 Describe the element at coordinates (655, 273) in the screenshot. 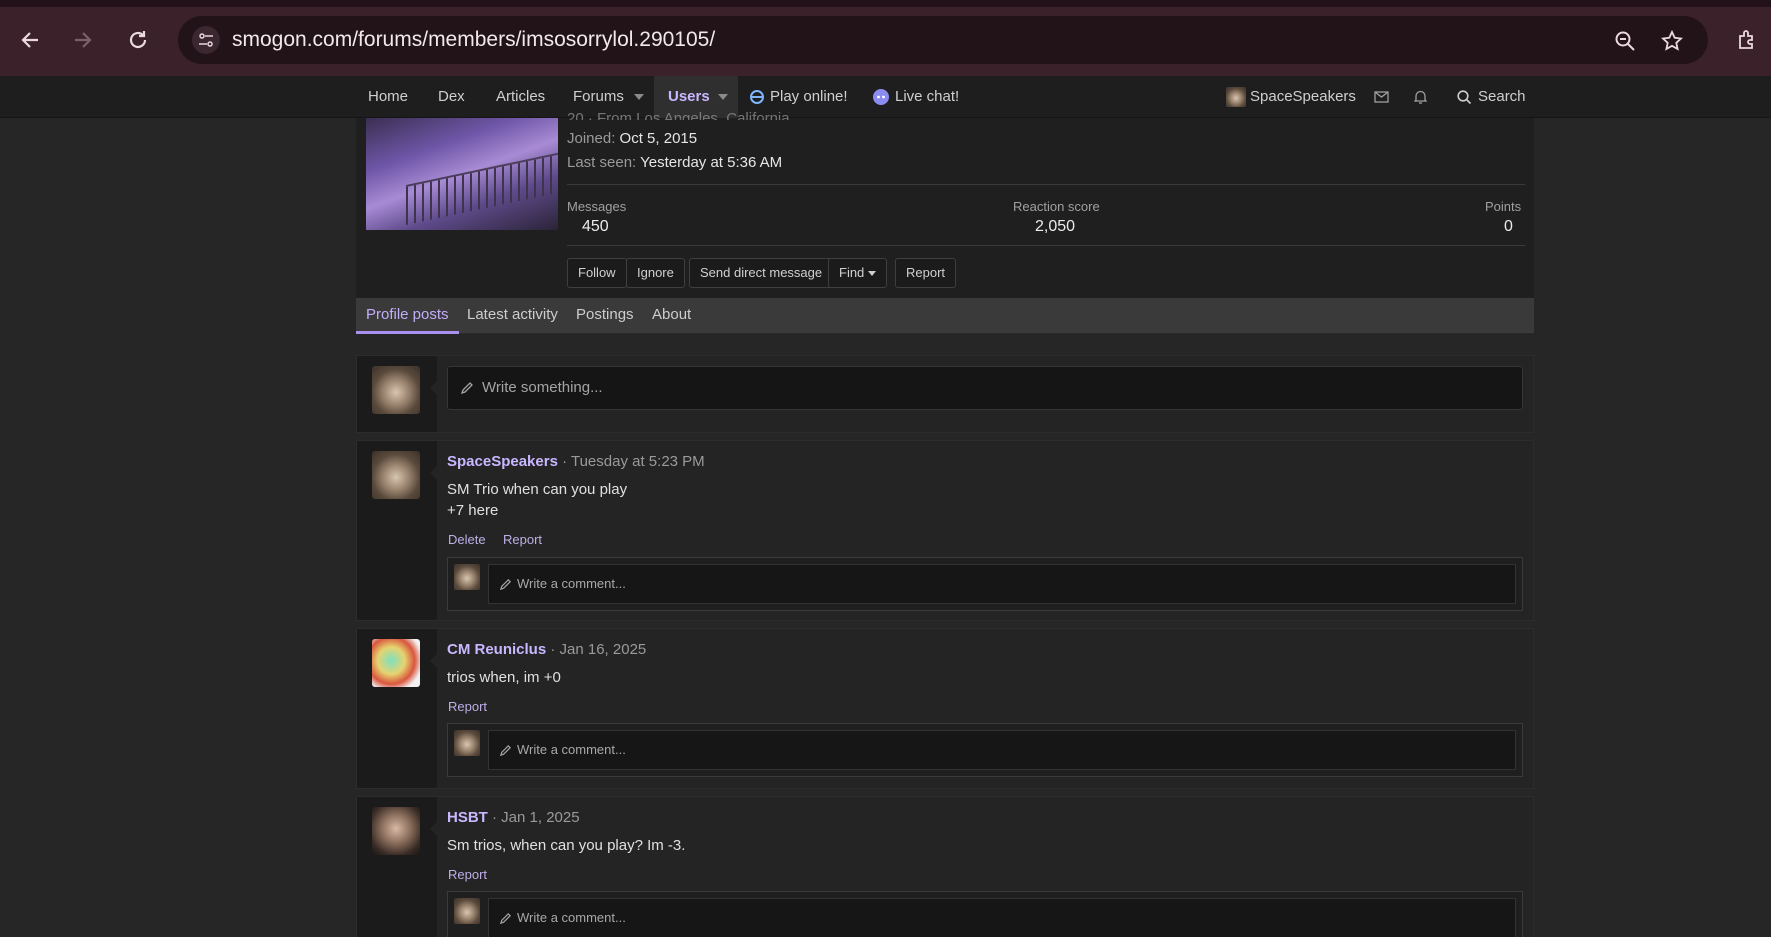

I see `ignore-button: Ignore` at that location.